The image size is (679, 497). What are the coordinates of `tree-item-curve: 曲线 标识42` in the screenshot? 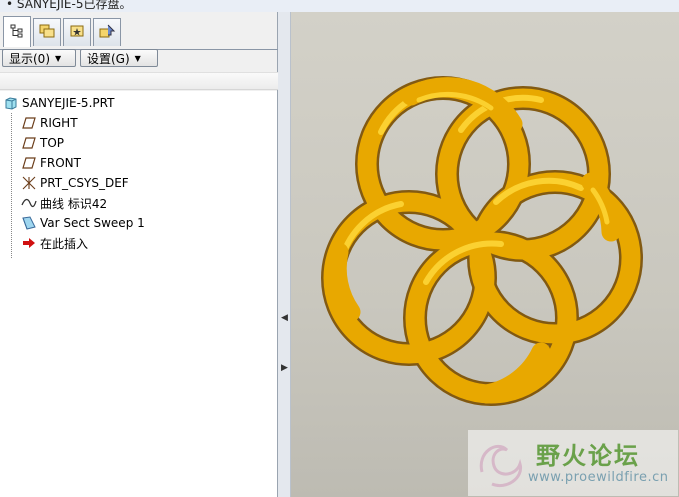 It's located at (64, 203).